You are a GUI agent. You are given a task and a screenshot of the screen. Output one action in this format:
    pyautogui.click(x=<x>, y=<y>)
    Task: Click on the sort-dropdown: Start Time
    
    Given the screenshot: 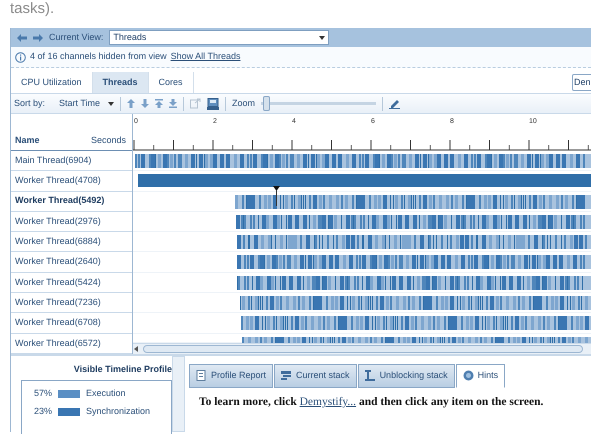 What is the action you would take?
    pyautogui.click(x=86, y=103)
    